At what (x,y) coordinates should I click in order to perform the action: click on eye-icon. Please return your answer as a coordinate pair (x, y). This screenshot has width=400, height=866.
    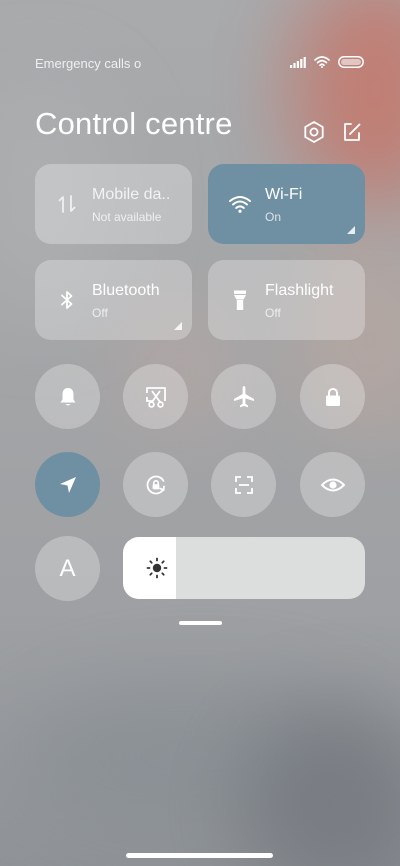
    Looking at the image, I should click on (332, 484).